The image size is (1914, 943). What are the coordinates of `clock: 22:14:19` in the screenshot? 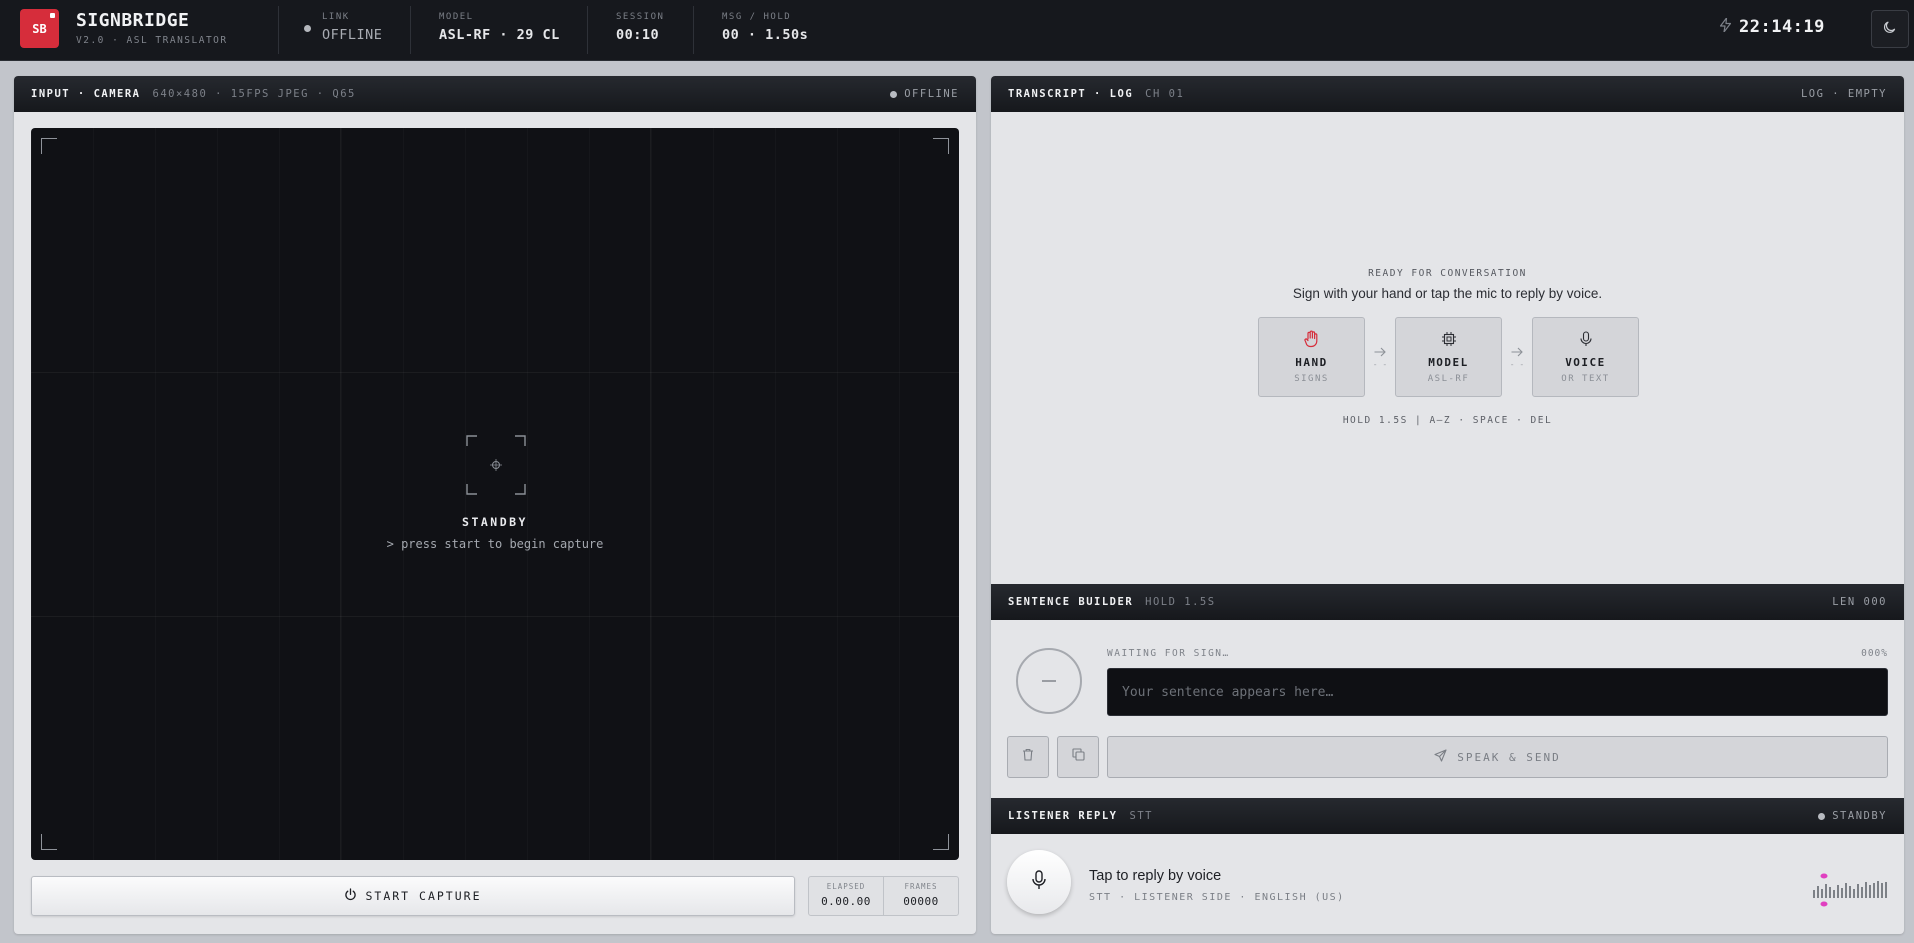 It's located at (1772, 26).